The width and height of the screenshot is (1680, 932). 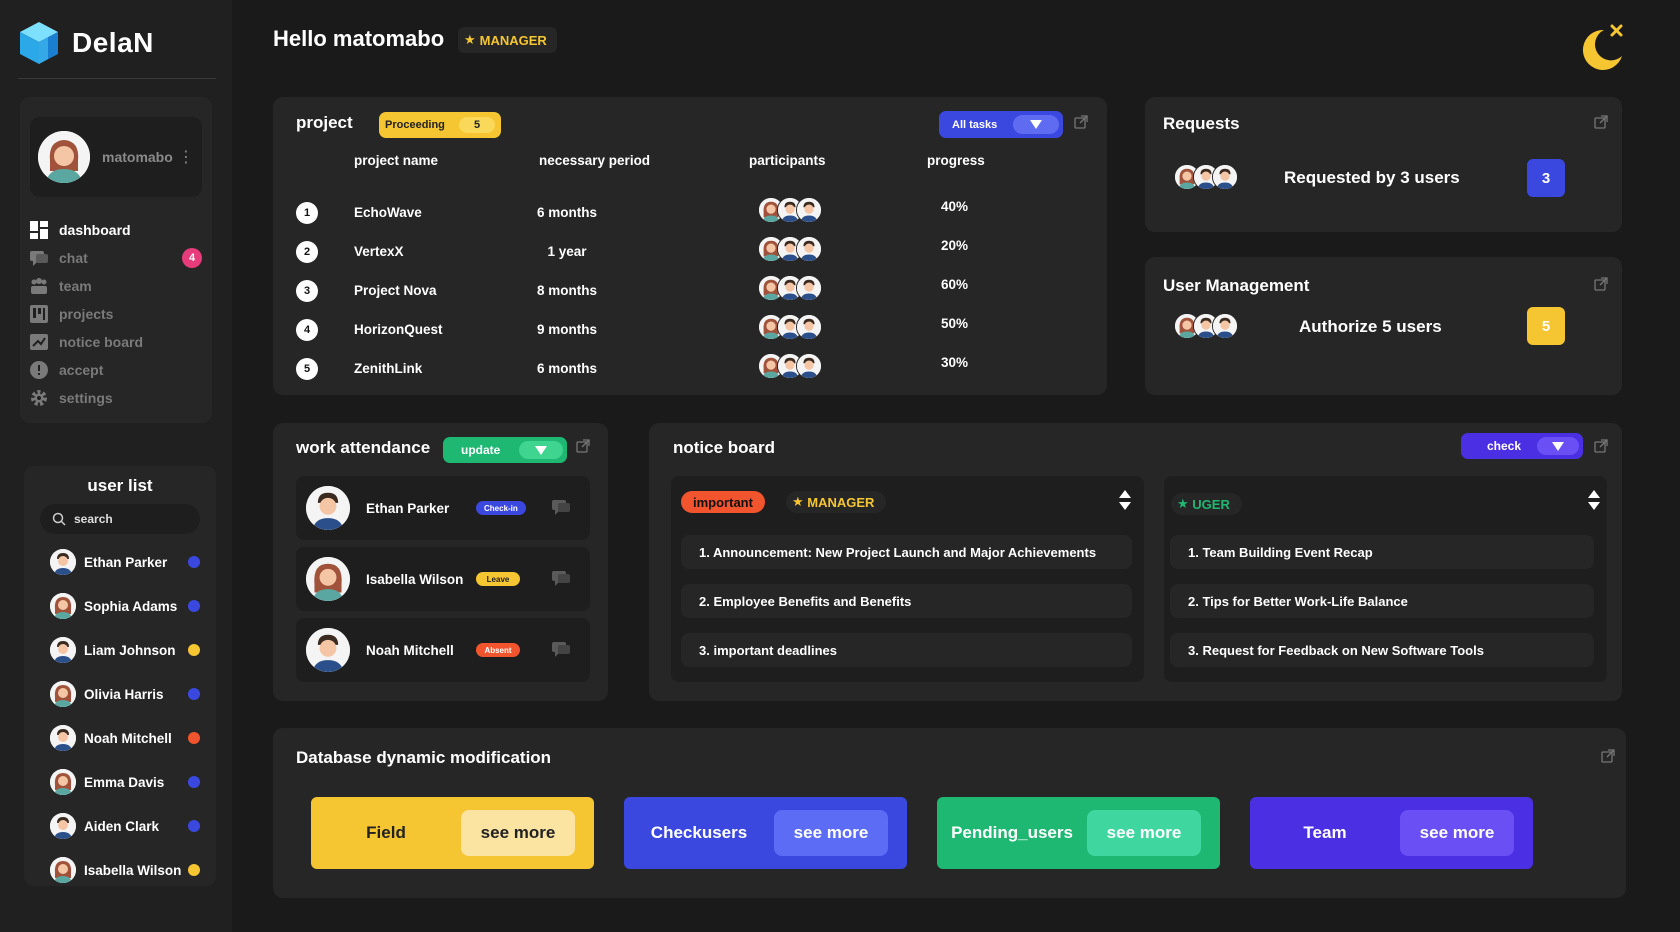 I want to click on nav-item-chat: chat 4, so click(x=116, y=258).